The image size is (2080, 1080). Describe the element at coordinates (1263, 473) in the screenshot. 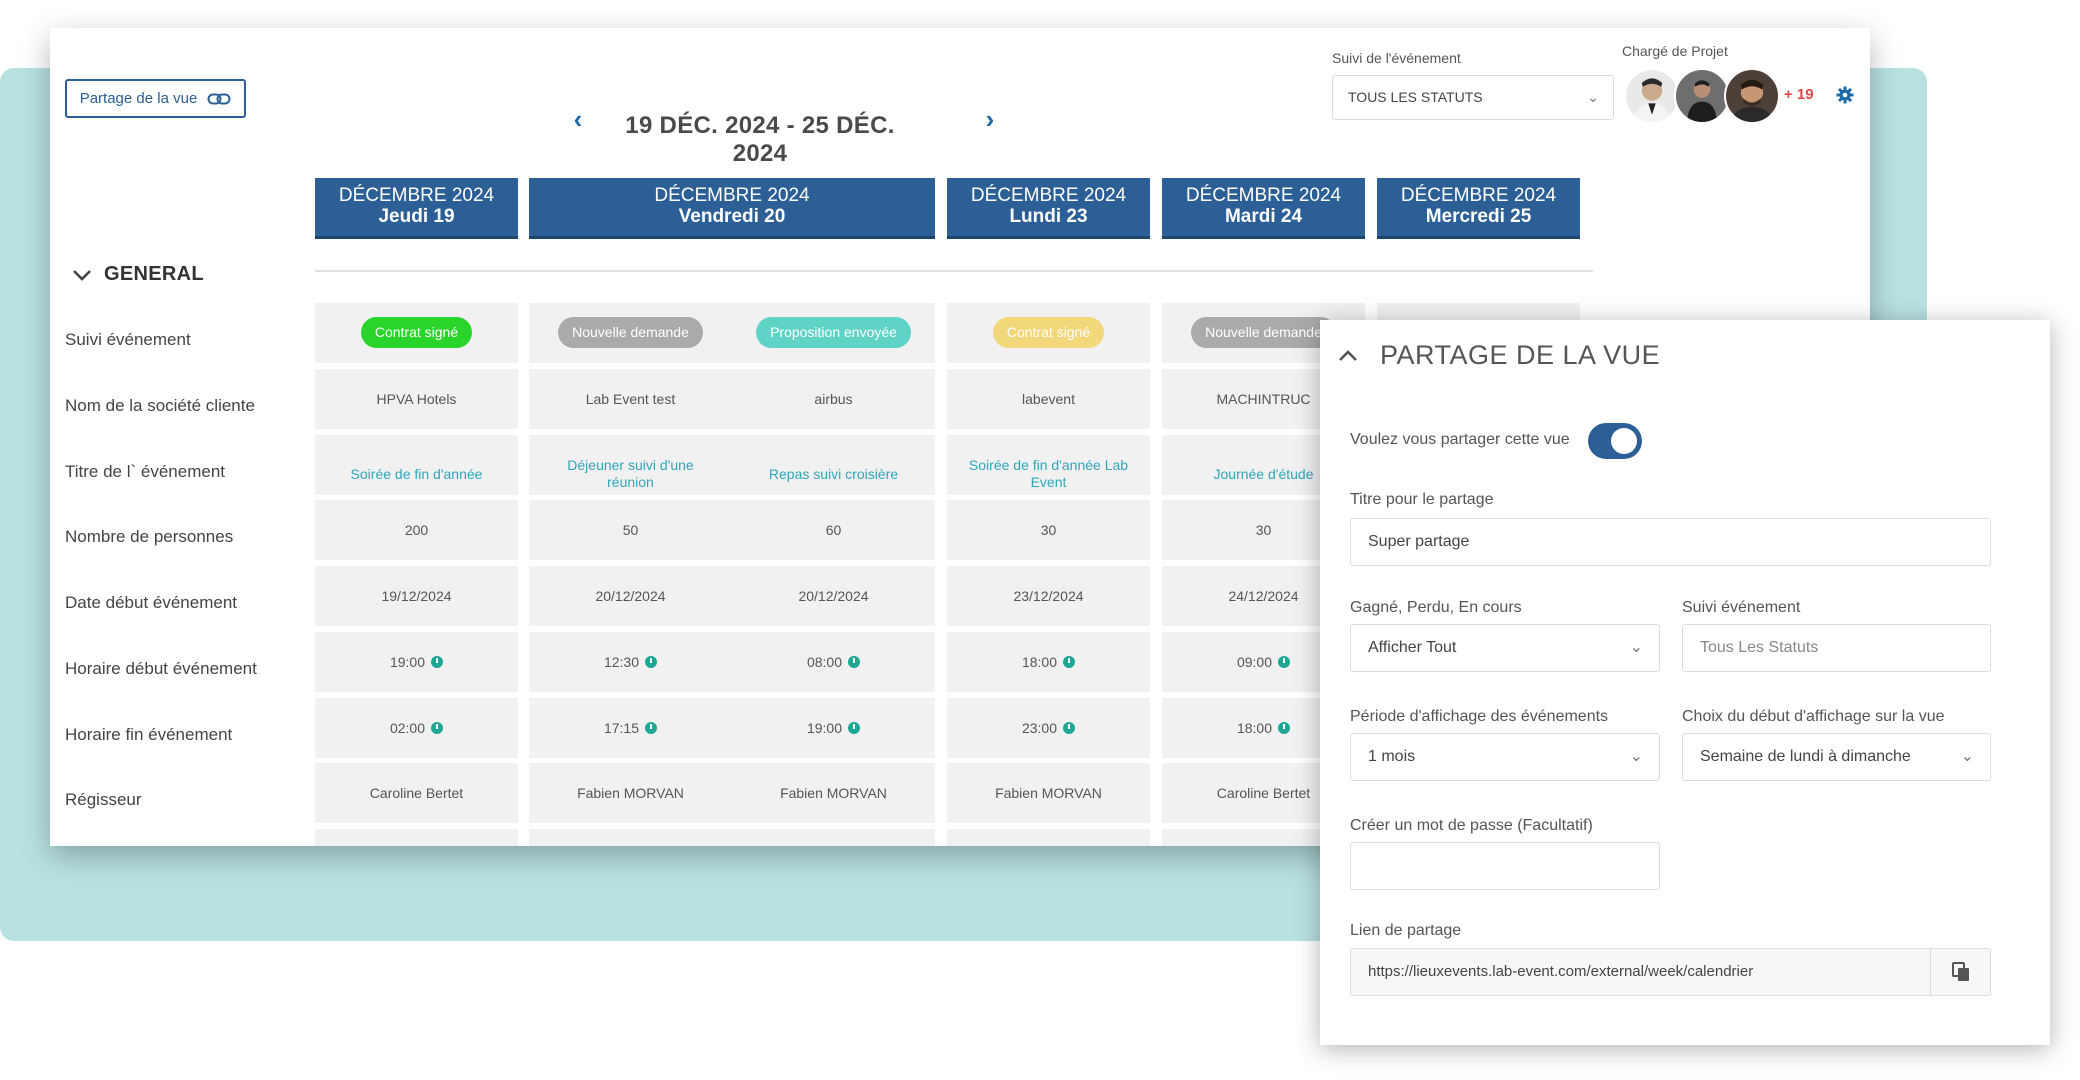

I see `event-title-value: Journée d'étude` at that location.